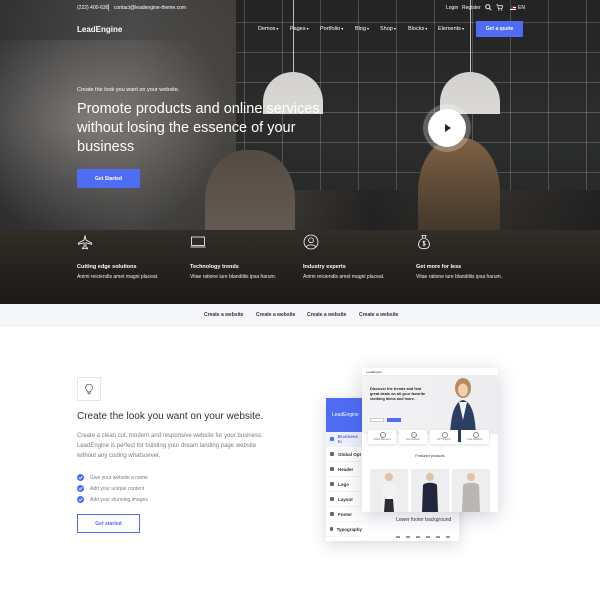  What do you see at coordinates (198, 242) in the screenshot?
I see `monitor-icon` at bounding box center [198, 242].